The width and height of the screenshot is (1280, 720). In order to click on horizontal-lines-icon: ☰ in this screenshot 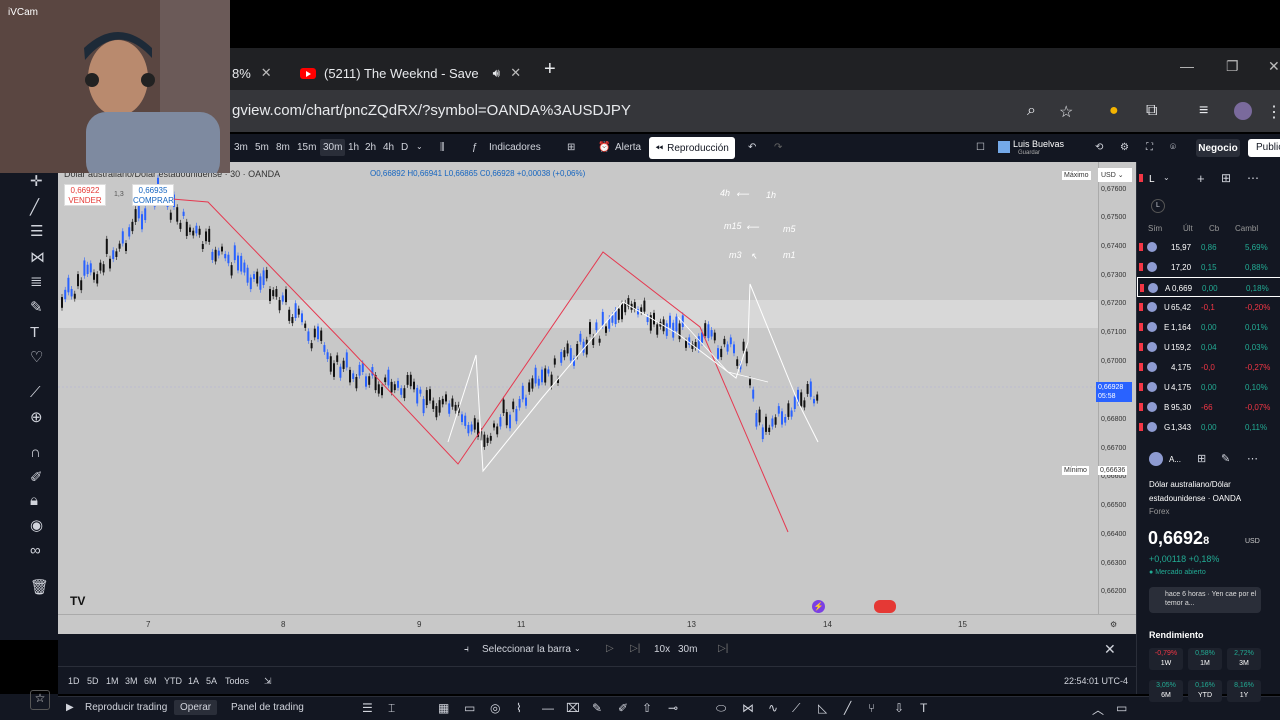, I will do `click(36, 231)`.